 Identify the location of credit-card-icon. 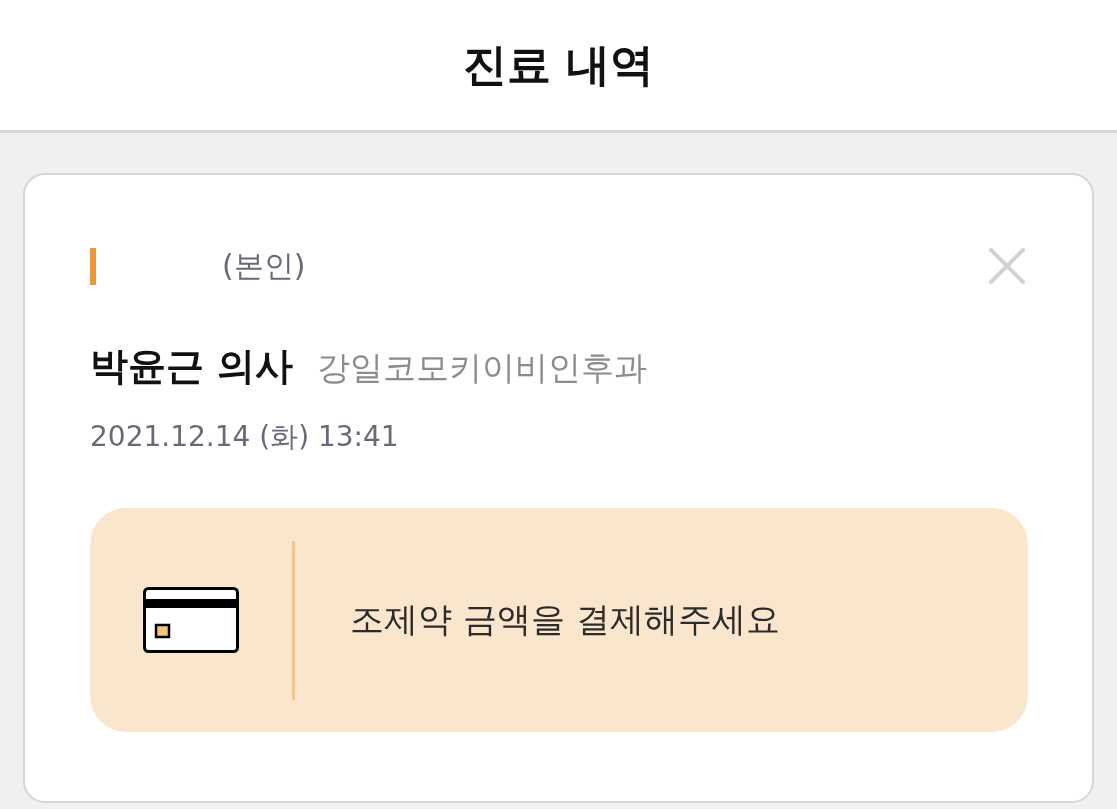
(191, 620).